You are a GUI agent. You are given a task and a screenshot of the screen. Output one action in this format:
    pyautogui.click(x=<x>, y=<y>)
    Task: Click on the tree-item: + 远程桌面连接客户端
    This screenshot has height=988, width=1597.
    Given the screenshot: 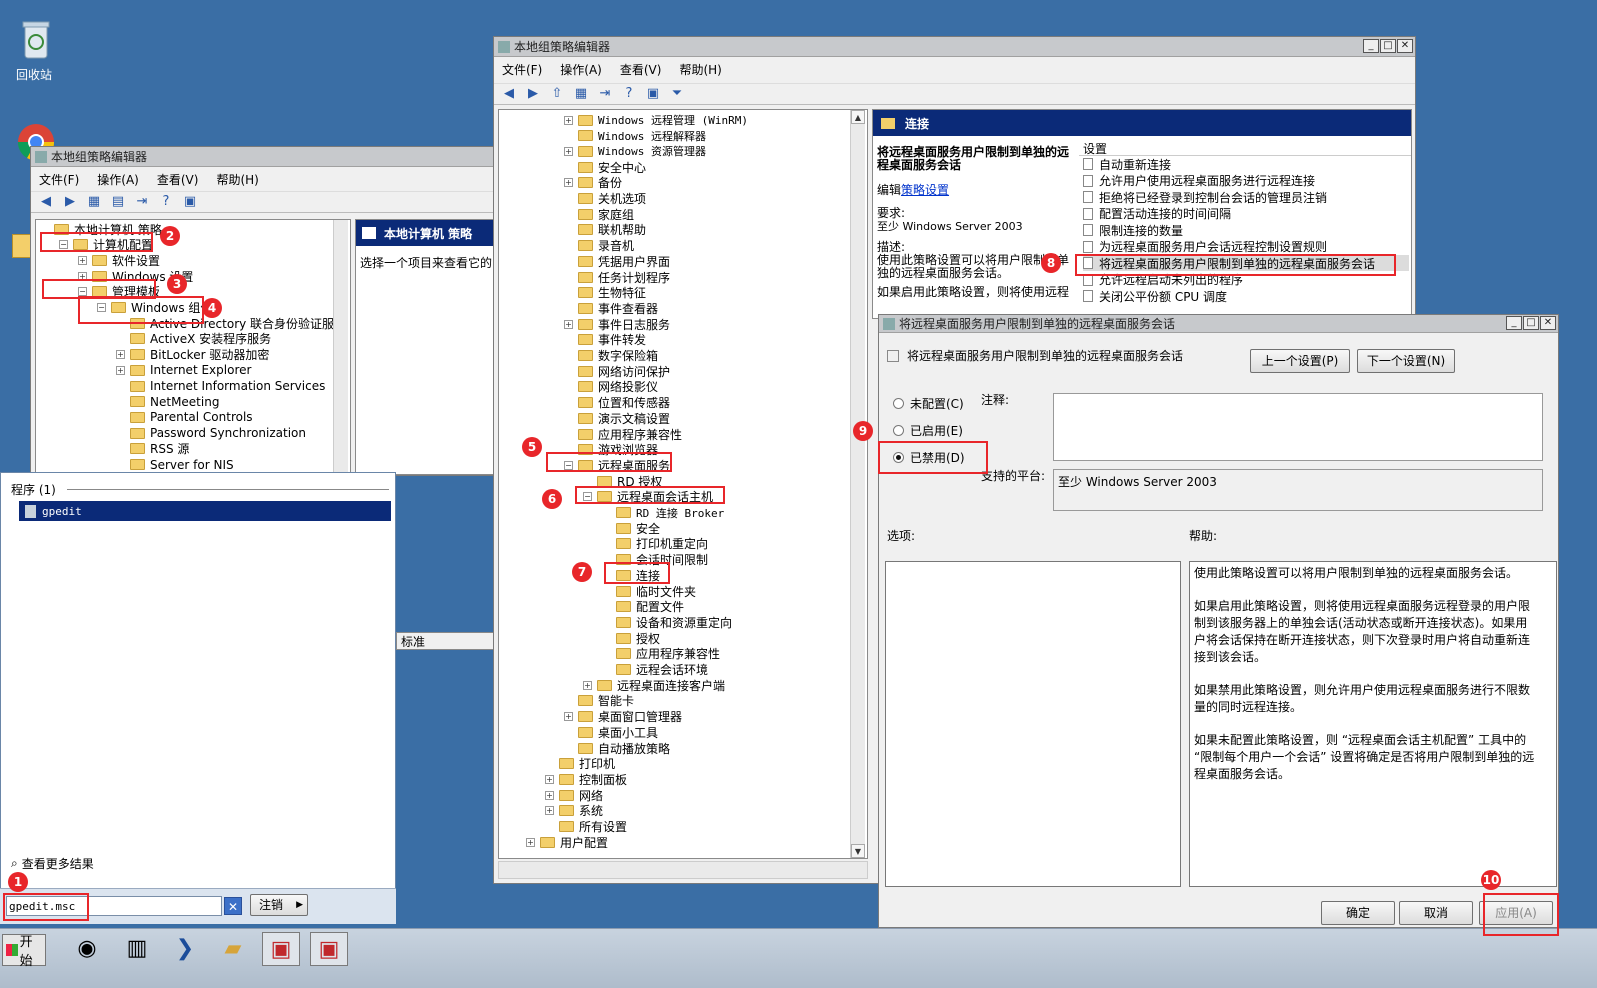 What is the action you would take?
    pyautogui.click(x=654, y=685)
    